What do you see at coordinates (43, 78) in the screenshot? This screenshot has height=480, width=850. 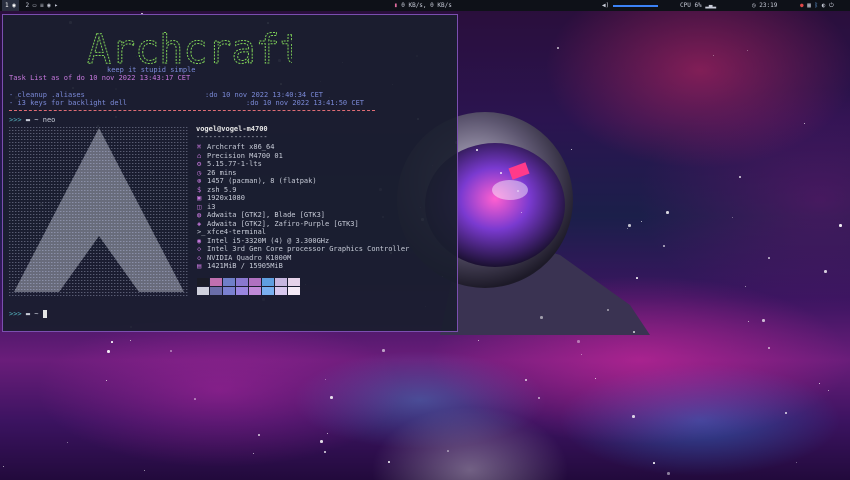 I see `task-header-prefix: Task List as of` at bounding box center [43, 78].